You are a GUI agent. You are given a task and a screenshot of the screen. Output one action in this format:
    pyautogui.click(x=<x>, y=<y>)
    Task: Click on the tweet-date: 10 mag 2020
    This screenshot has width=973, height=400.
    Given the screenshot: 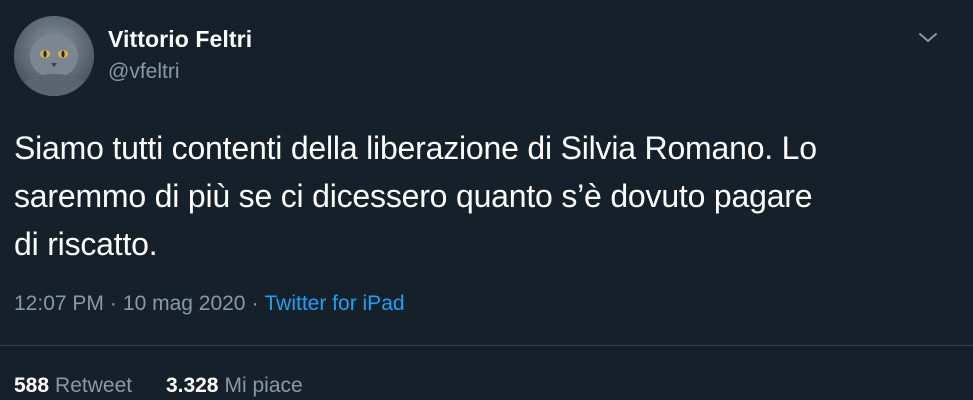 What is the action you would take?
    pyautogui.click(x=184, y=303)
    